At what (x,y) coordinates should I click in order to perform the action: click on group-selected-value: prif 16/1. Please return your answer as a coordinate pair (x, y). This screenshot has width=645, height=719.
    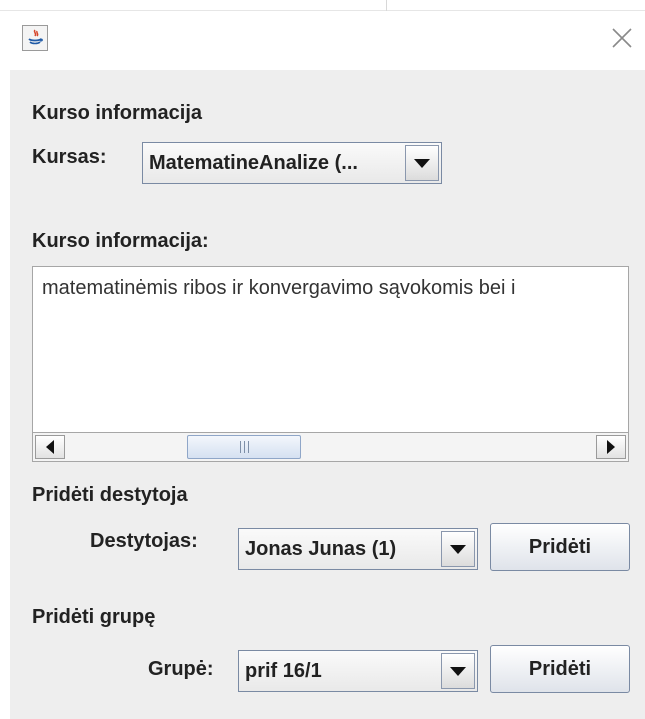
    Looking at the image, I should click on (283, 671).